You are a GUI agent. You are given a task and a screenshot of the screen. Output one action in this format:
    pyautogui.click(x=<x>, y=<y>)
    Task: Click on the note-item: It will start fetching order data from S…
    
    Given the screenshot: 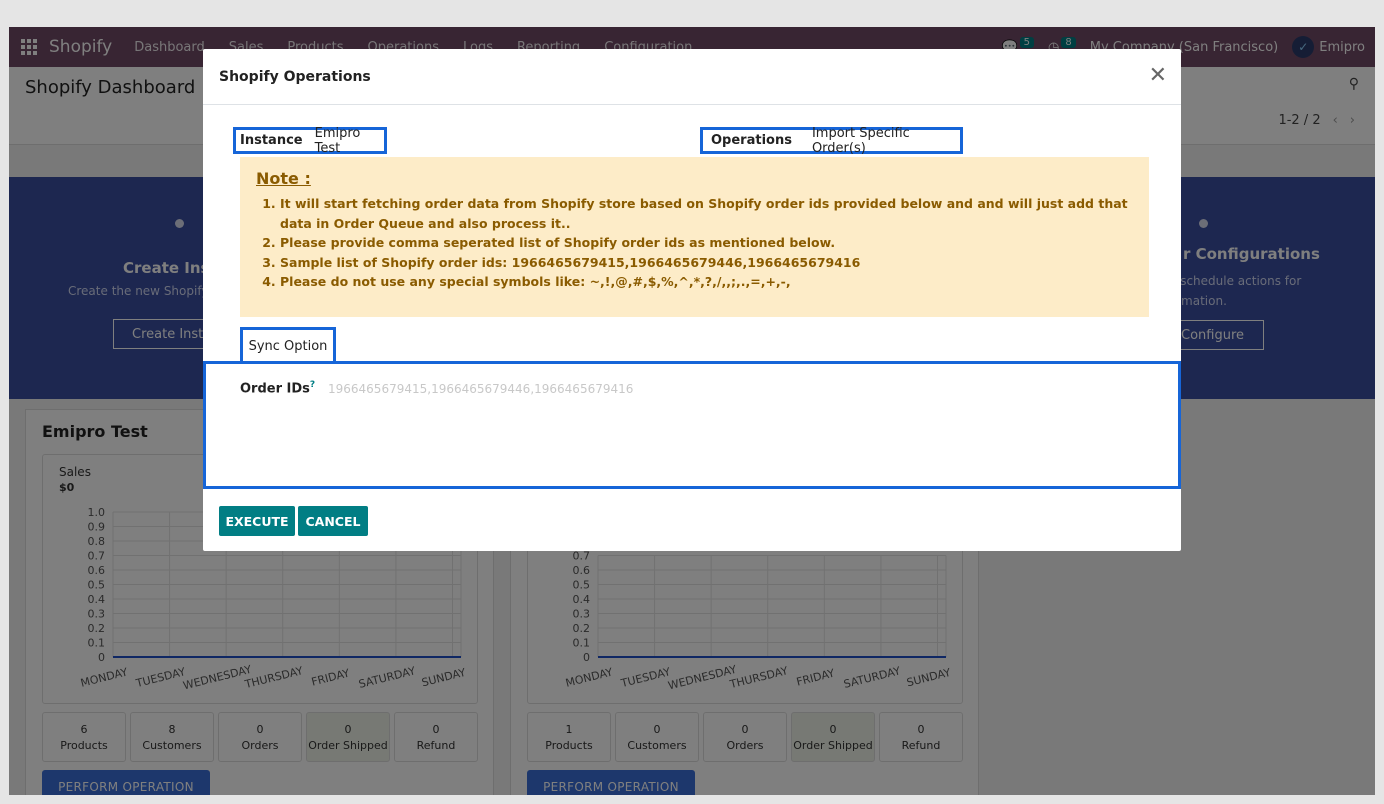 What is the action you would take?
    pyautogui.click(x=706, y=213)
    